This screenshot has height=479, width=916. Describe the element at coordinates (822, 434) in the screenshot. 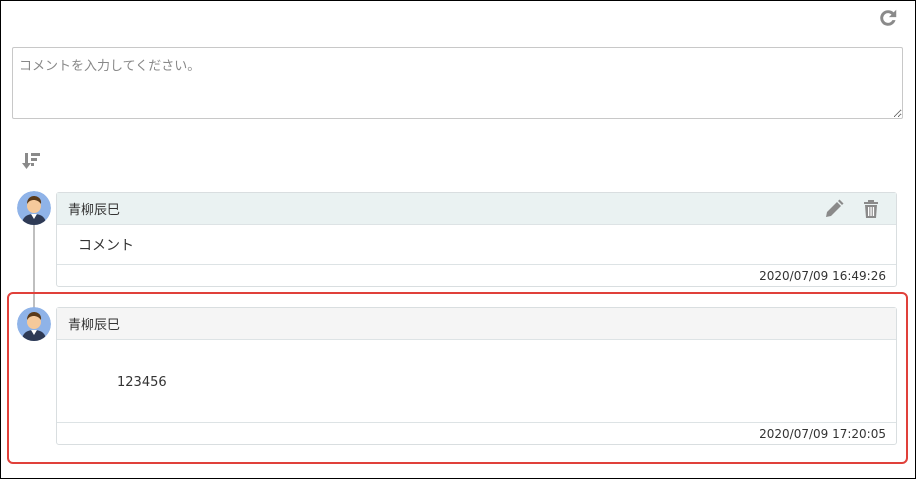

I see `comment-timestamp: 2020/07/09 17:20:05` at that location.